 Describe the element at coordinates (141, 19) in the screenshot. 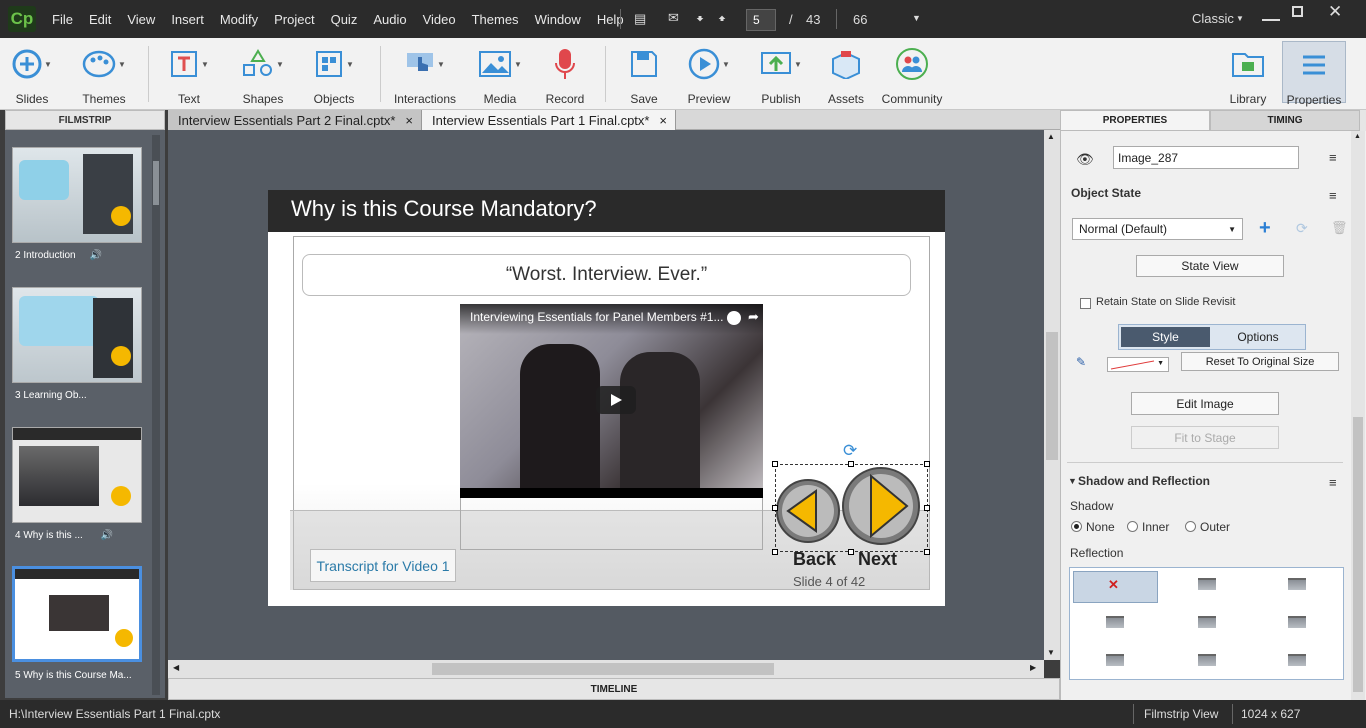

I see `menu-view: View` at that location.